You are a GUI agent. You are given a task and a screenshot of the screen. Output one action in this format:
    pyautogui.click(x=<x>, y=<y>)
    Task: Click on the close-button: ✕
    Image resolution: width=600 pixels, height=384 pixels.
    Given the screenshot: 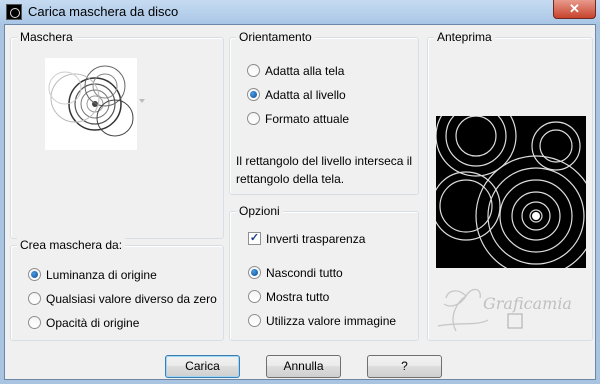 What is the action you would take?
    pyautogui.click(x=574, y=9)
    